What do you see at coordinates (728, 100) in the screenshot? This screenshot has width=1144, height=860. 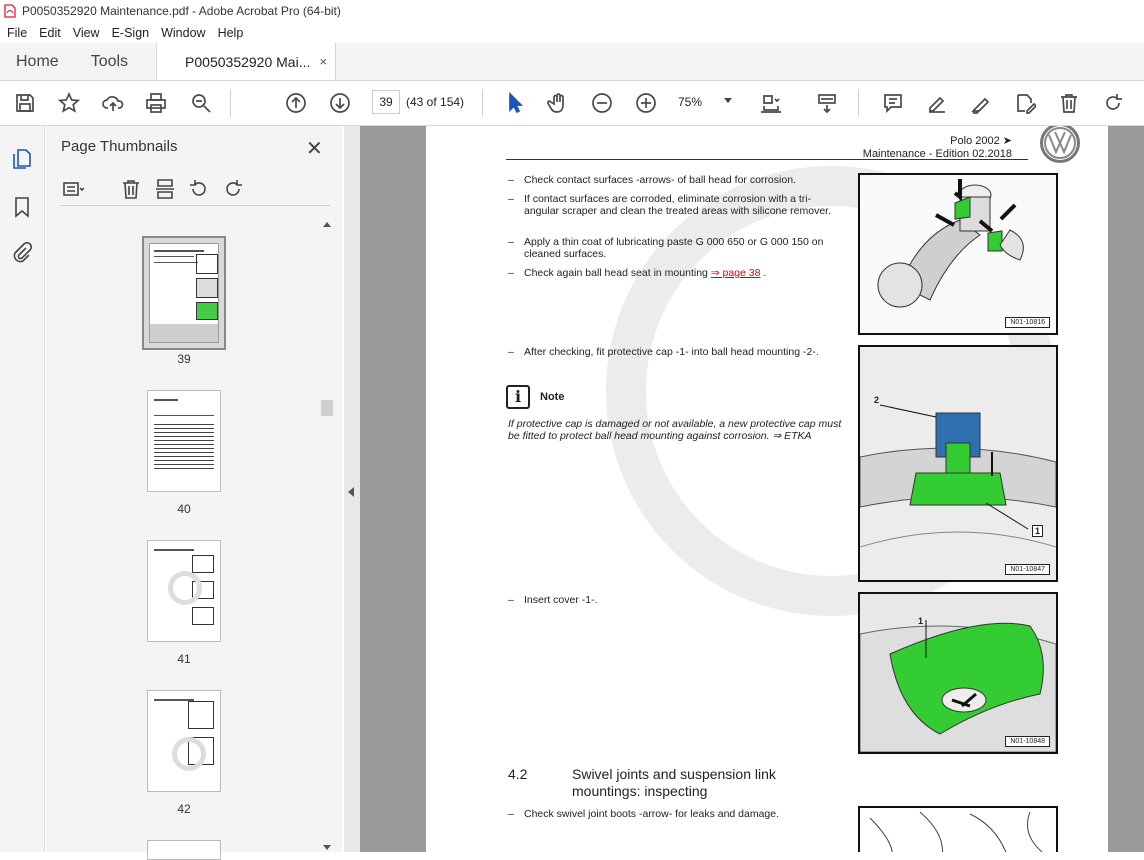 I see `zoom-dropdown-icon` at bounding box center [728, 100].